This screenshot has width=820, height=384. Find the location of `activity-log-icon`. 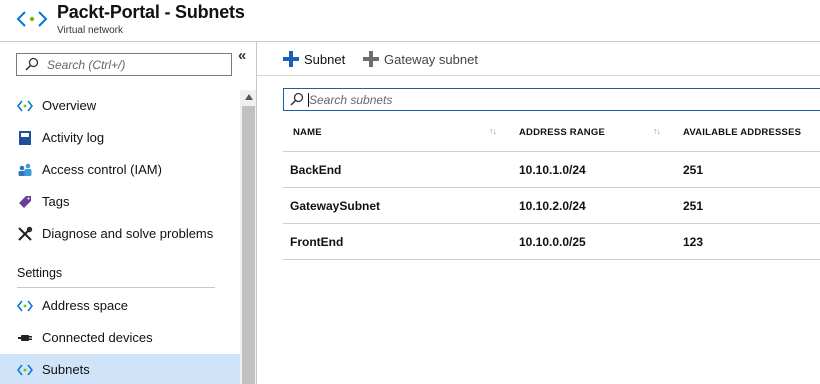

activity-log-icon is located at coordinates (25, 138).